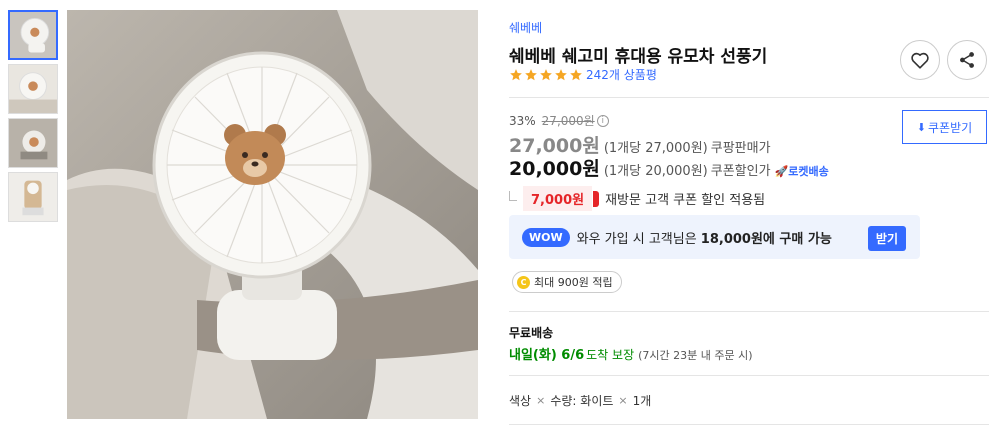 The height and width of the screenshot is (437, 995). Describe the element at coordinates (950, 127) in the screenshot. I see `coupon-download-label: 쿠폰받기` at that location.